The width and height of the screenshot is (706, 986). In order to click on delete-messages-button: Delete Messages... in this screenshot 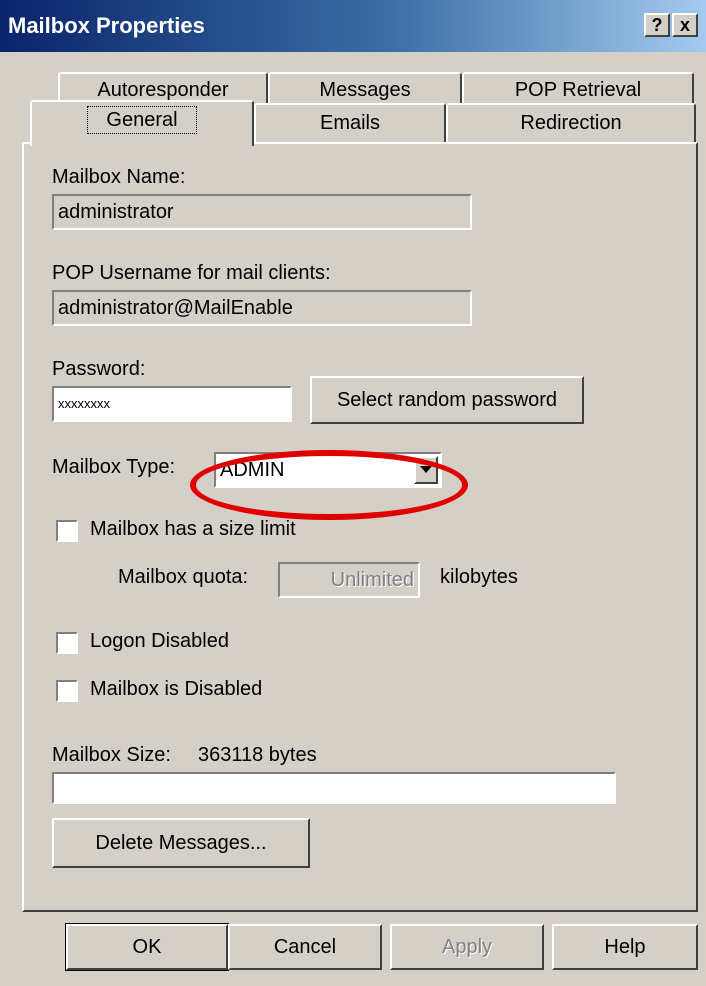, I will do `click(181, 843)`.